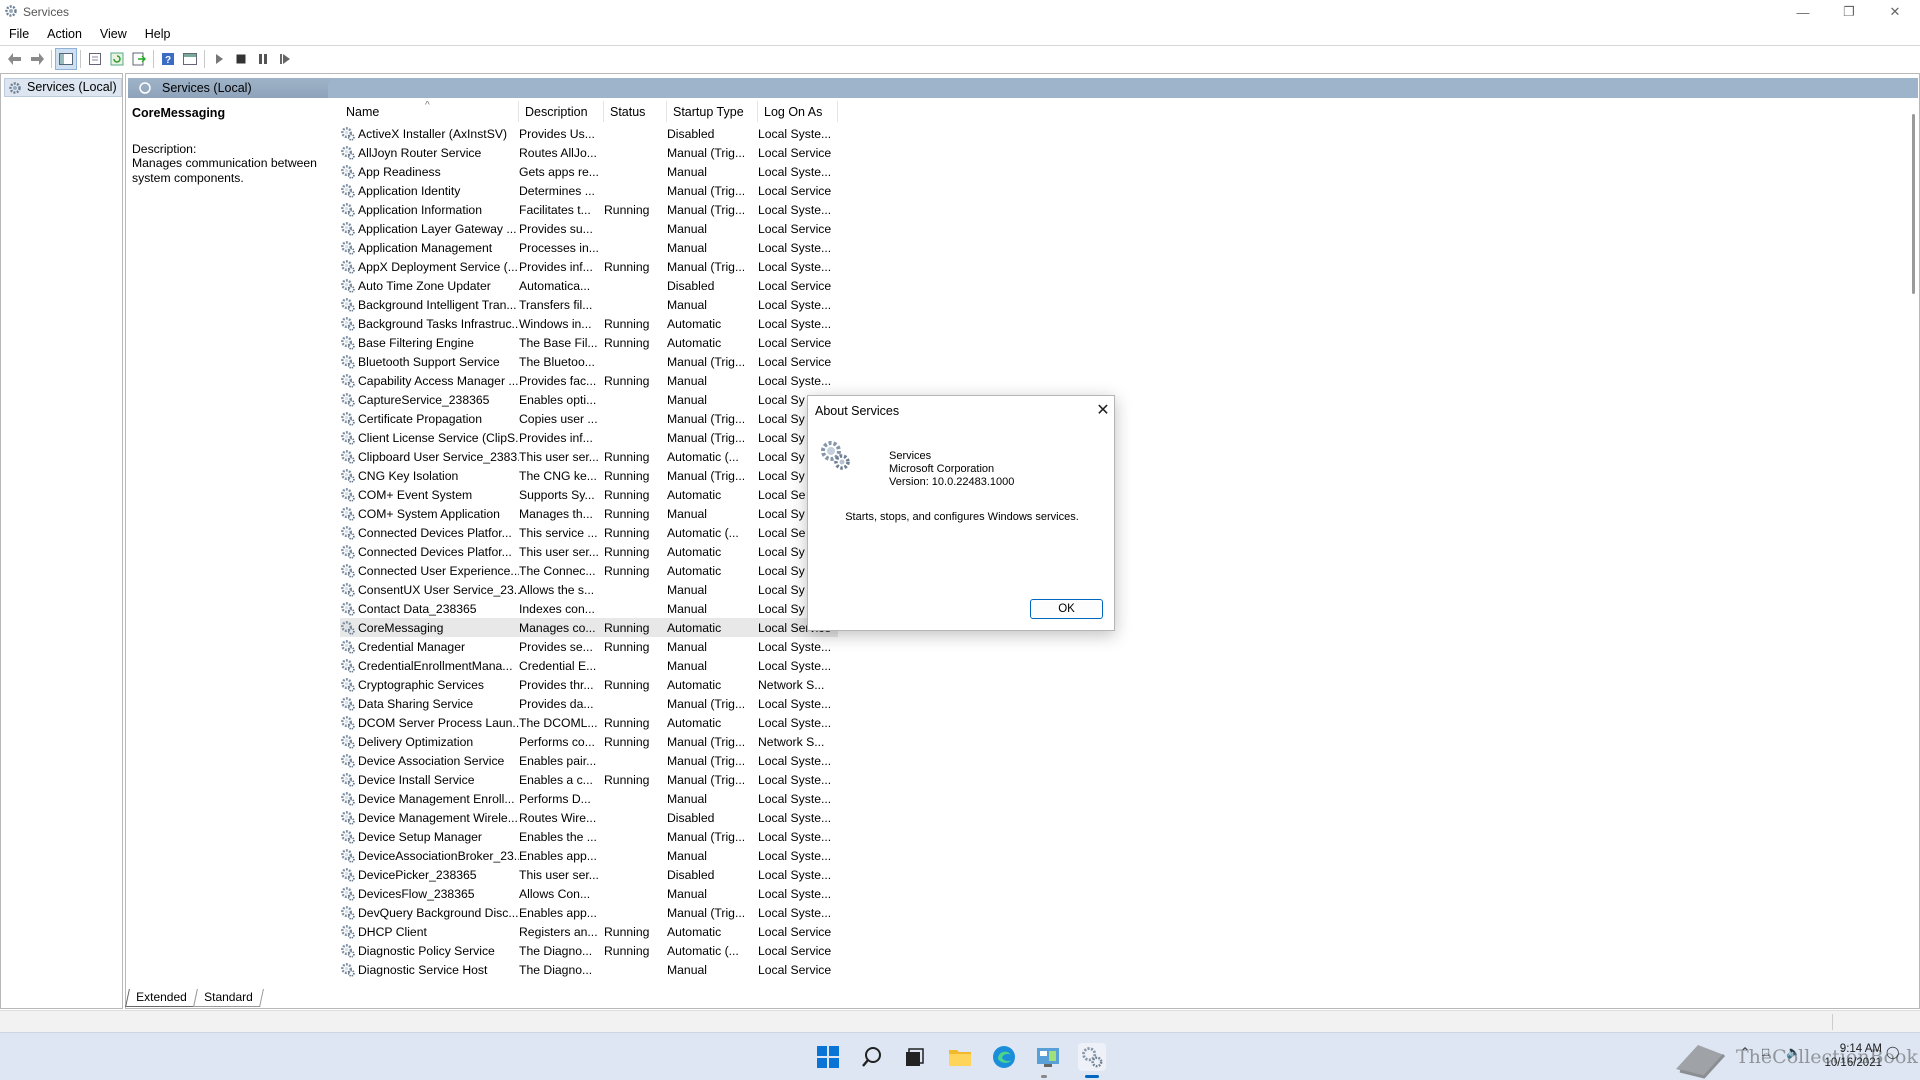 The width and height of the screenshot is (1920, 1080). Describe the element at coordinates (19, 34) in the screenshot. I see `menu-file: File` at that location.